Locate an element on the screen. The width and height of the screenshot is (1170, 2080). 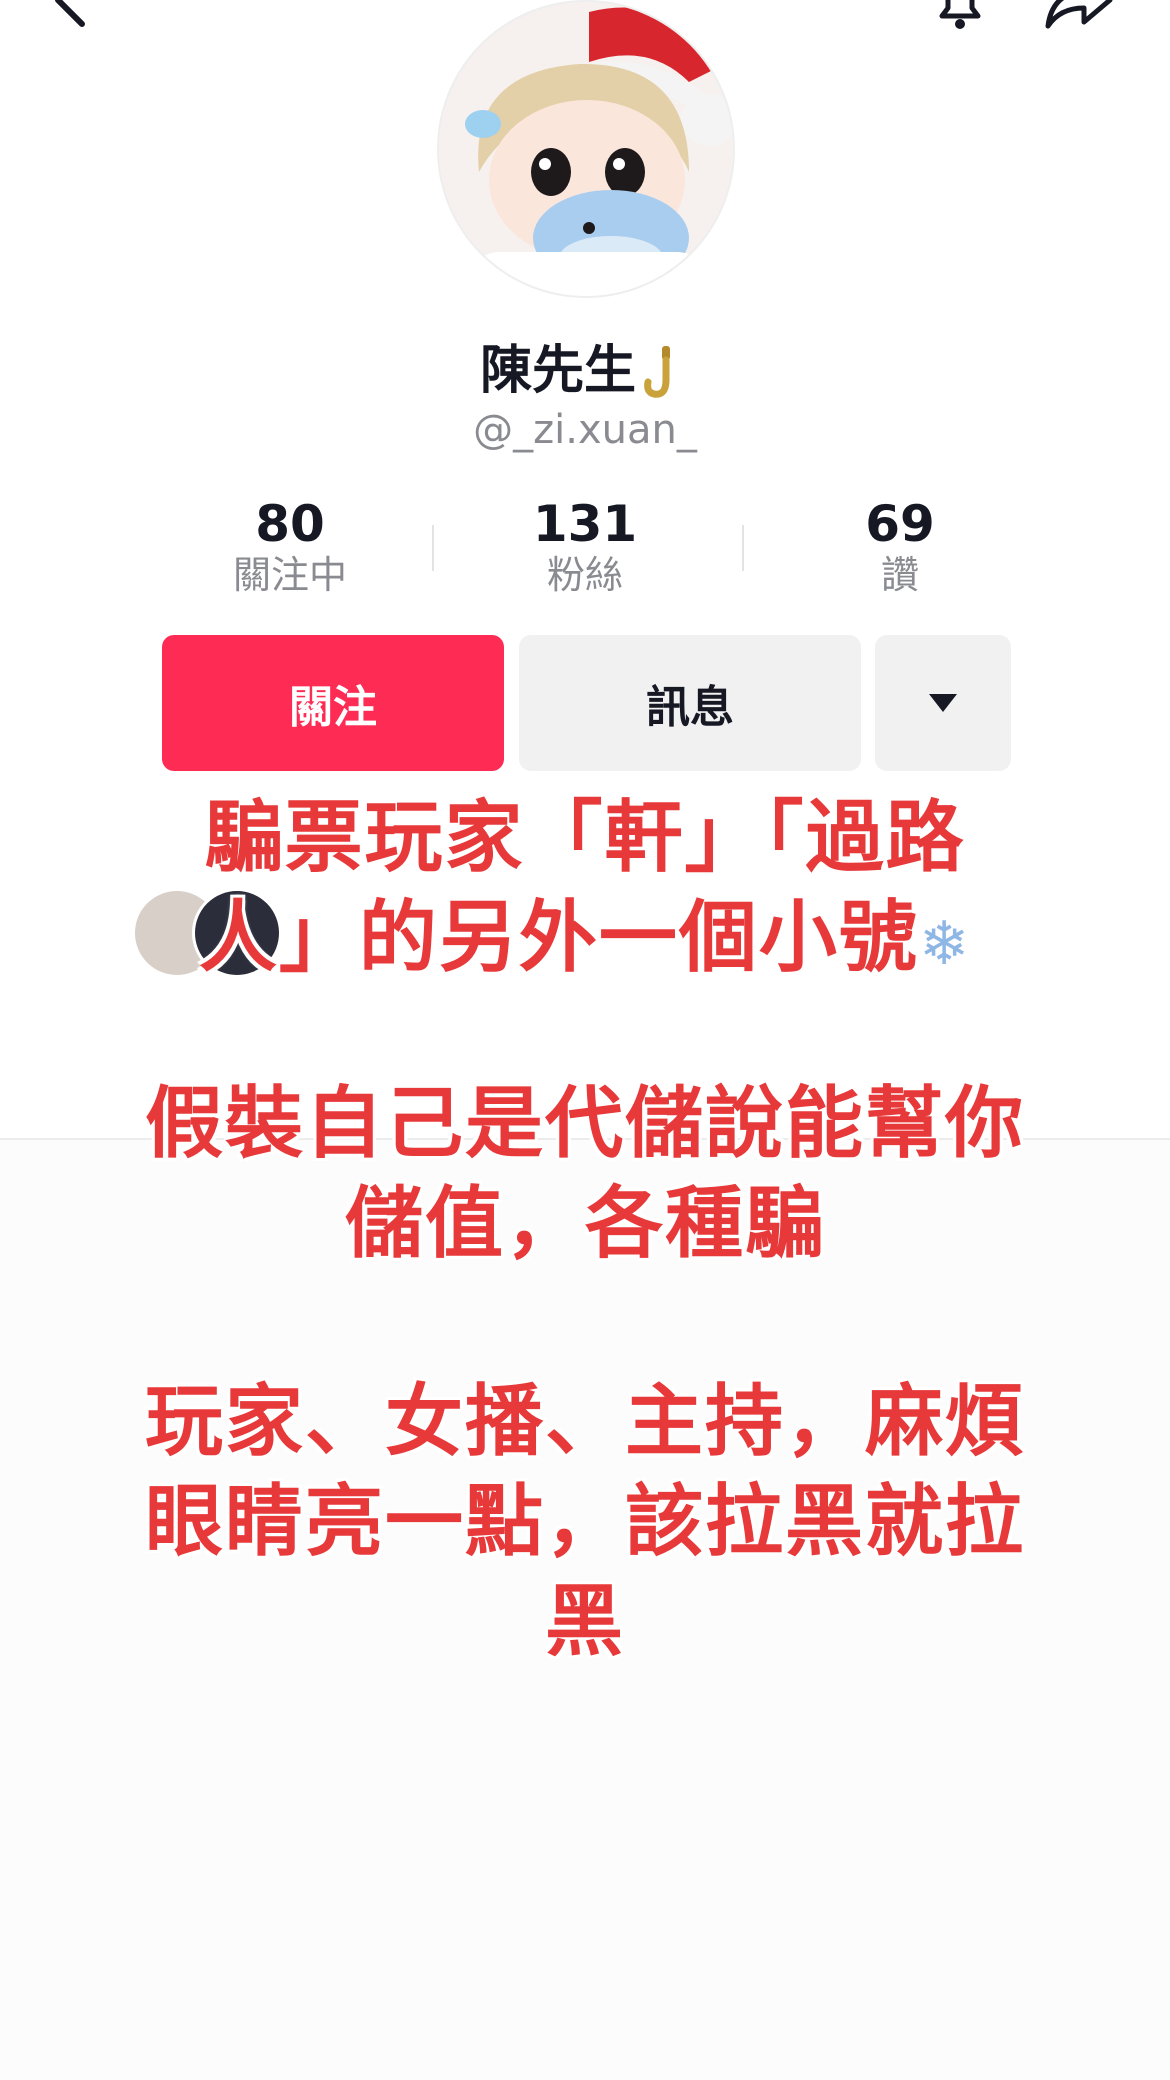
display-name-row: 陳先生 is located at coordinates (585, 366).